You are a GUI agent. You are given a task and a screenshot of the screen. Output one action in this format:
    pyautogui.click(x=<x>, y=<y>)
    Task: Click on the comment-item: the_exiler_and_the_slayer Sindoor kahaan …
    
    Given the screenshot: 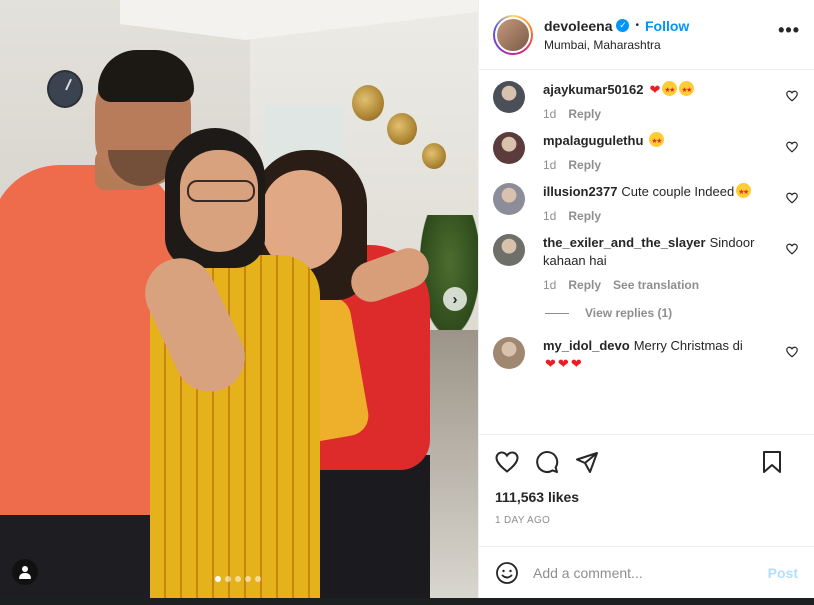 What is the action you would take?
    pyautogui.click(x=646, y=263)
    